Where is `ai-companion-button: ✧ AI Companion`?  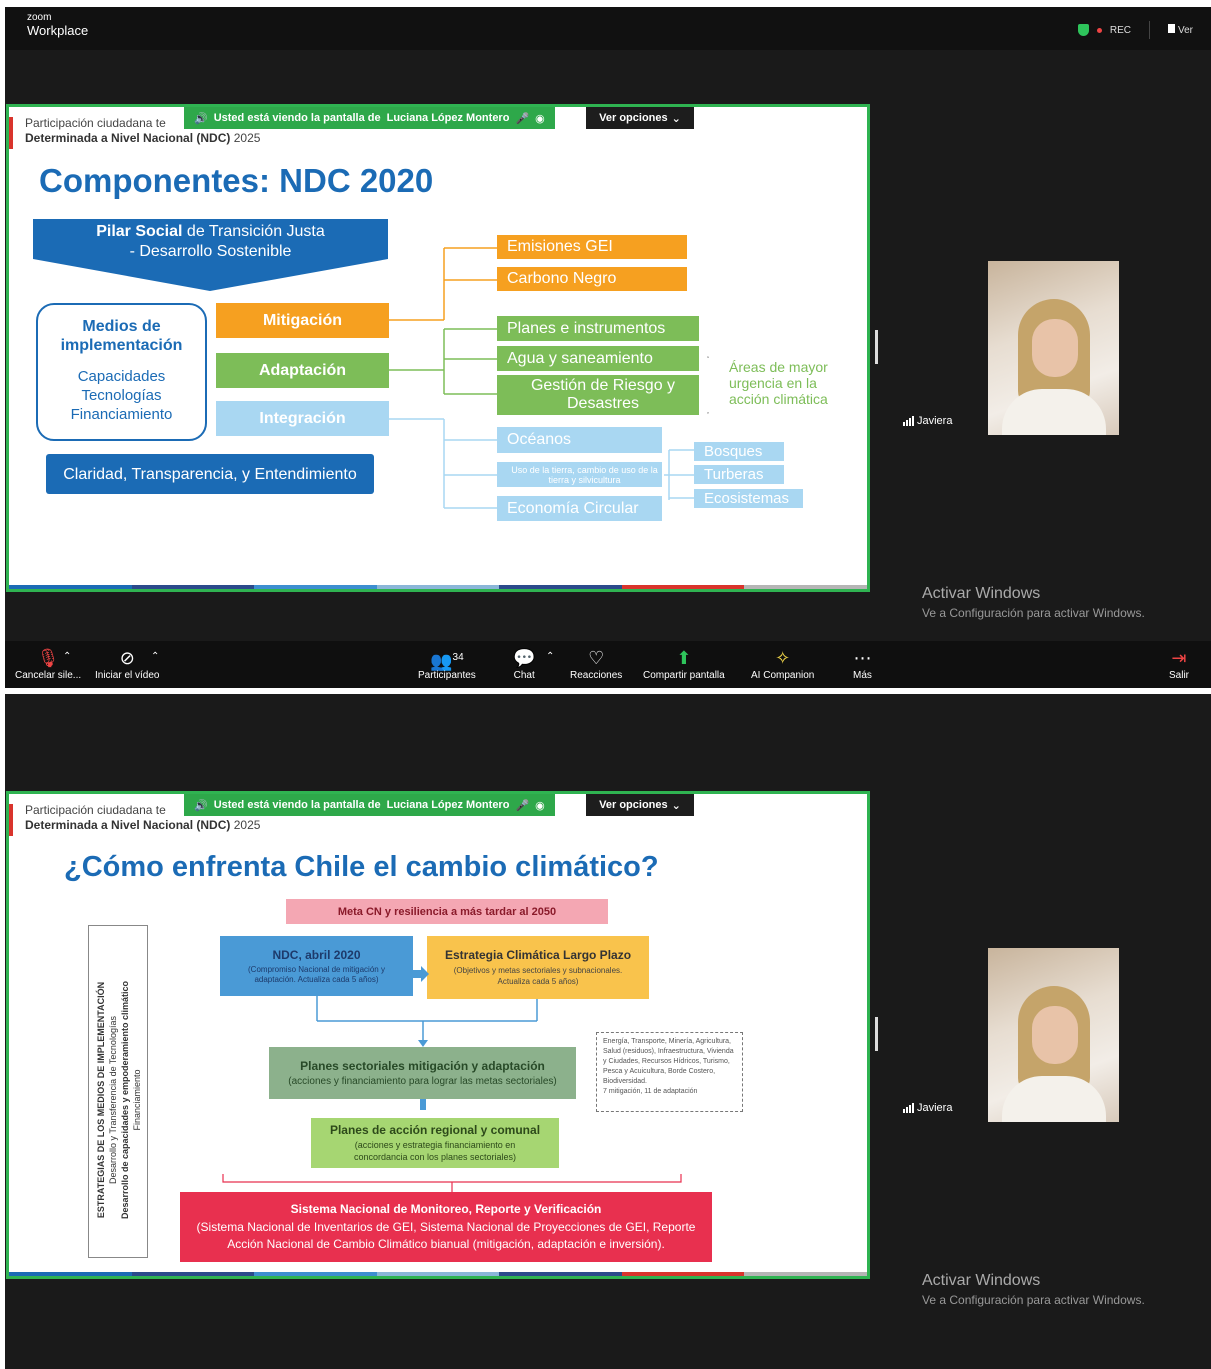
ai-companion-button: ✧ AI Companion is located at coordinates (782, 663).